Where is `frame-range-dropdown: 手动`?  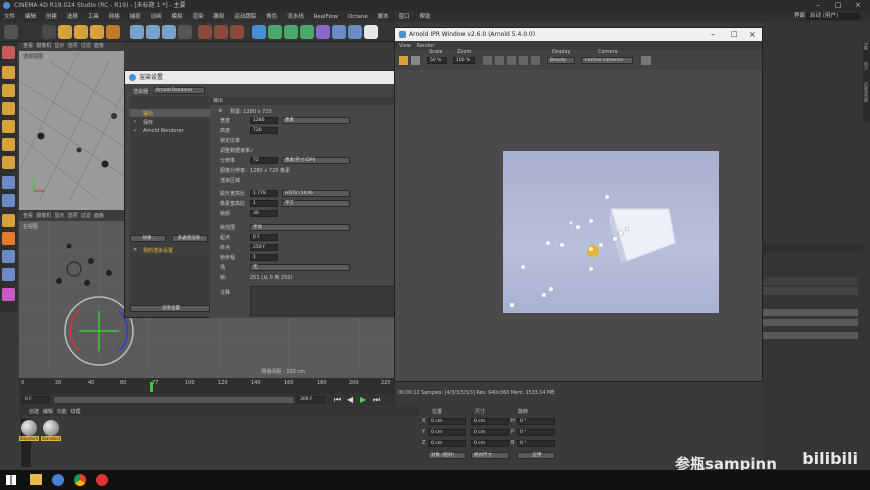
frame-range-dropdown: 手动 is located at coordinates (300, 227).